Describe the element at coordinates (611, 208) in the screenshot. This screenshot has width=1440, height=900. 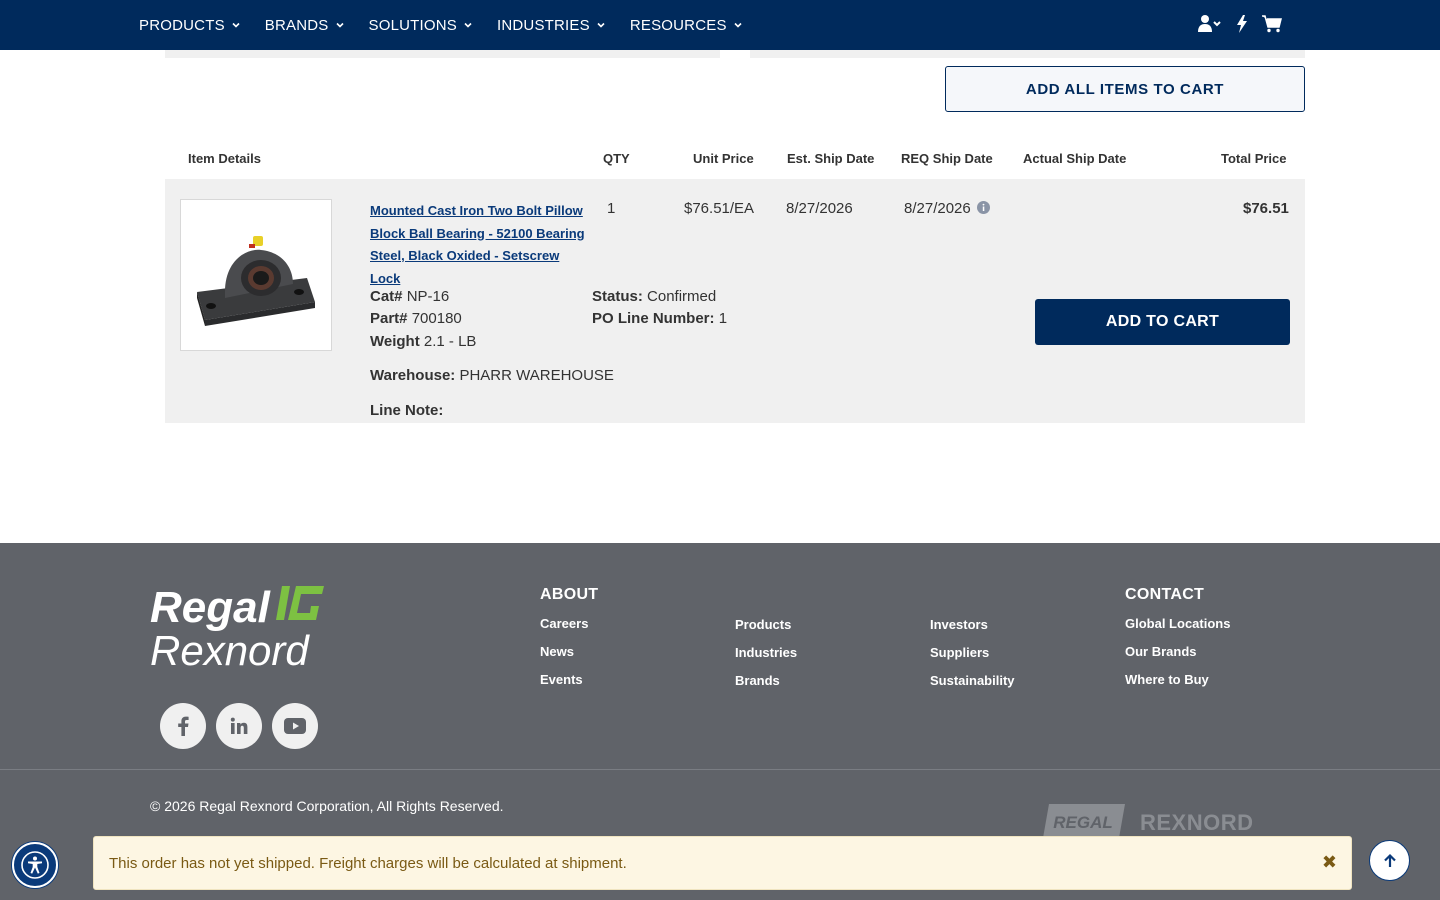
I see `row-qty: 1` at that location.